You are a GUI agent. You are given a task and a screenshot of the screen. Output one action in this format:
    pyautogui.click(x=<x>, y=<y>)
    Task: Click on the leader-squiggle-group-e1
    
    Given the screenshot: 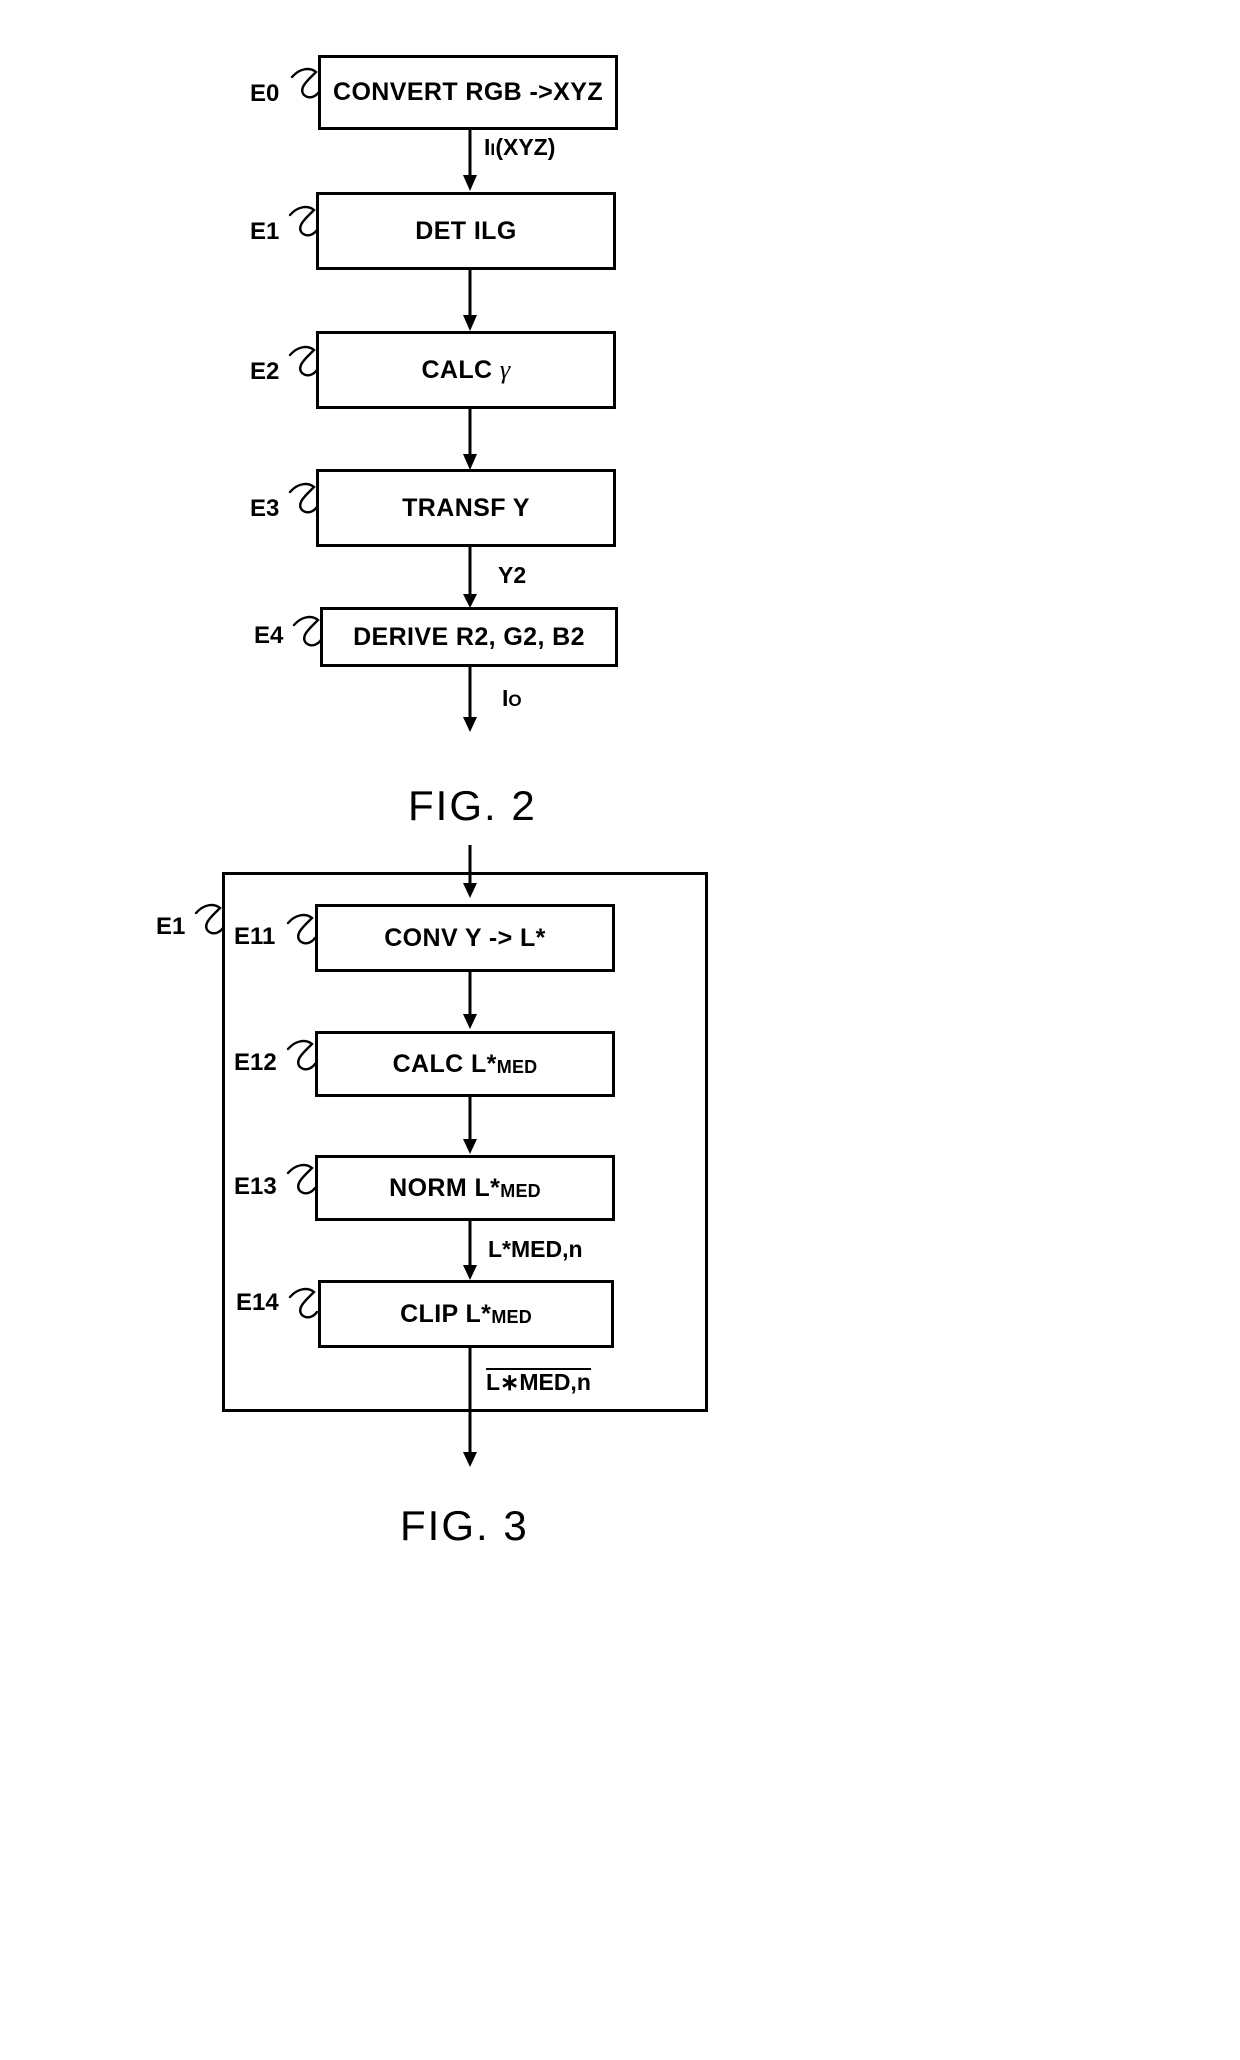 What is the action you would take?
    pyautogui.click(x=209, y=919)
    